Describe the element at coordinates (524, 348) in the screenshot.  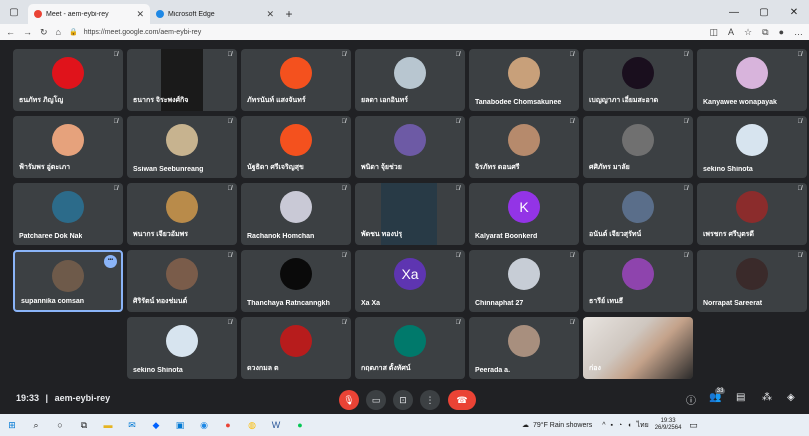
I see `participant-tile: 🎙̸ Peerada a.` at that location.